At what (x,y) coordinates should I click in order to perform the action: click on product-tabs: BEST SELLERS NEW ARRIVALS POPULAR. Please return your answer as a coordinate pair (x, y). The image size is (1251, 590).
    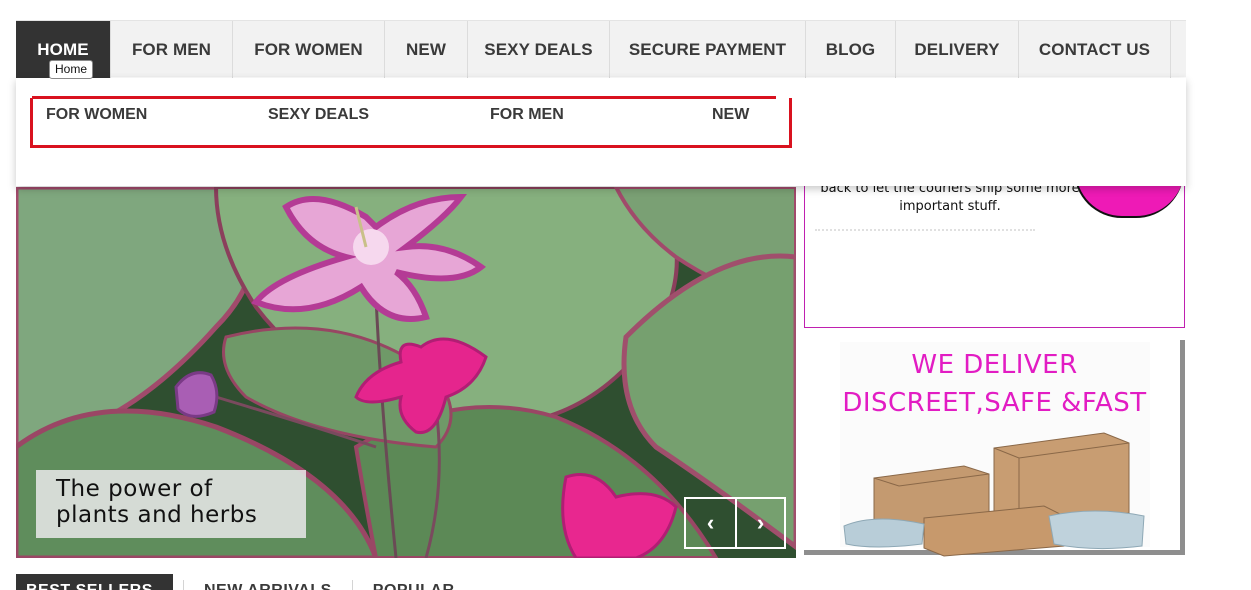
    Looking at the image, I should click on (240, 582).